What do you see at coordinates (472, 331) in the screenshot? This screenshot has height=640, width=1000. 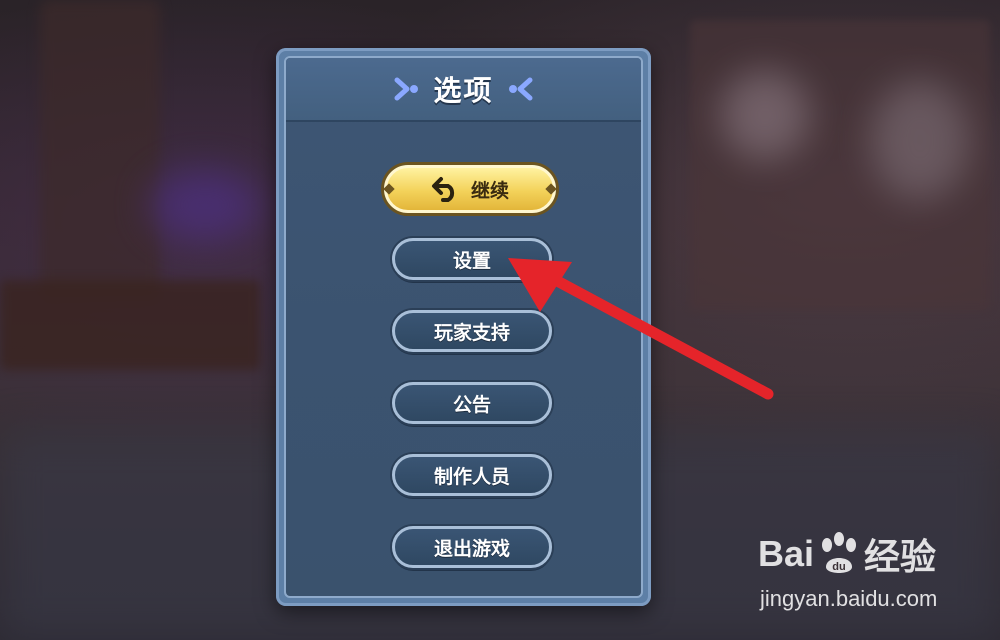 I see `player-support-button: 玩家支持` at bounding box center [472, 331].